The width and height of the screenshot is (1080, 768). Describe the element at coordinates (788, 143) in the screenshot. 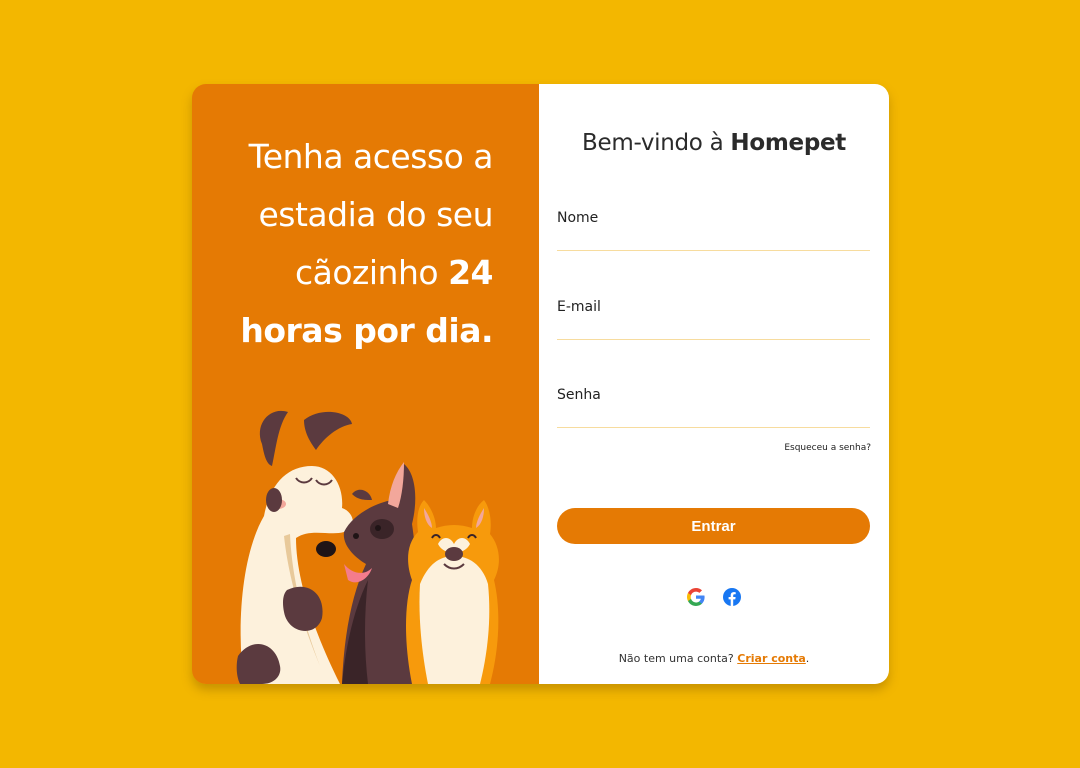

I see `brand-name: Homepet` at that location.